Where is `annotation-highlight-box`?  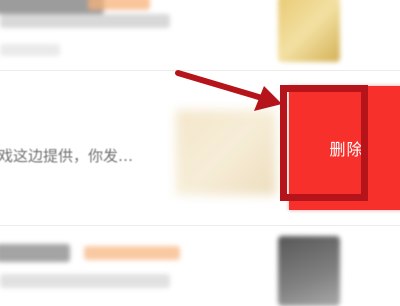
annotation-highlight-box is located at coordinates (324, 143).